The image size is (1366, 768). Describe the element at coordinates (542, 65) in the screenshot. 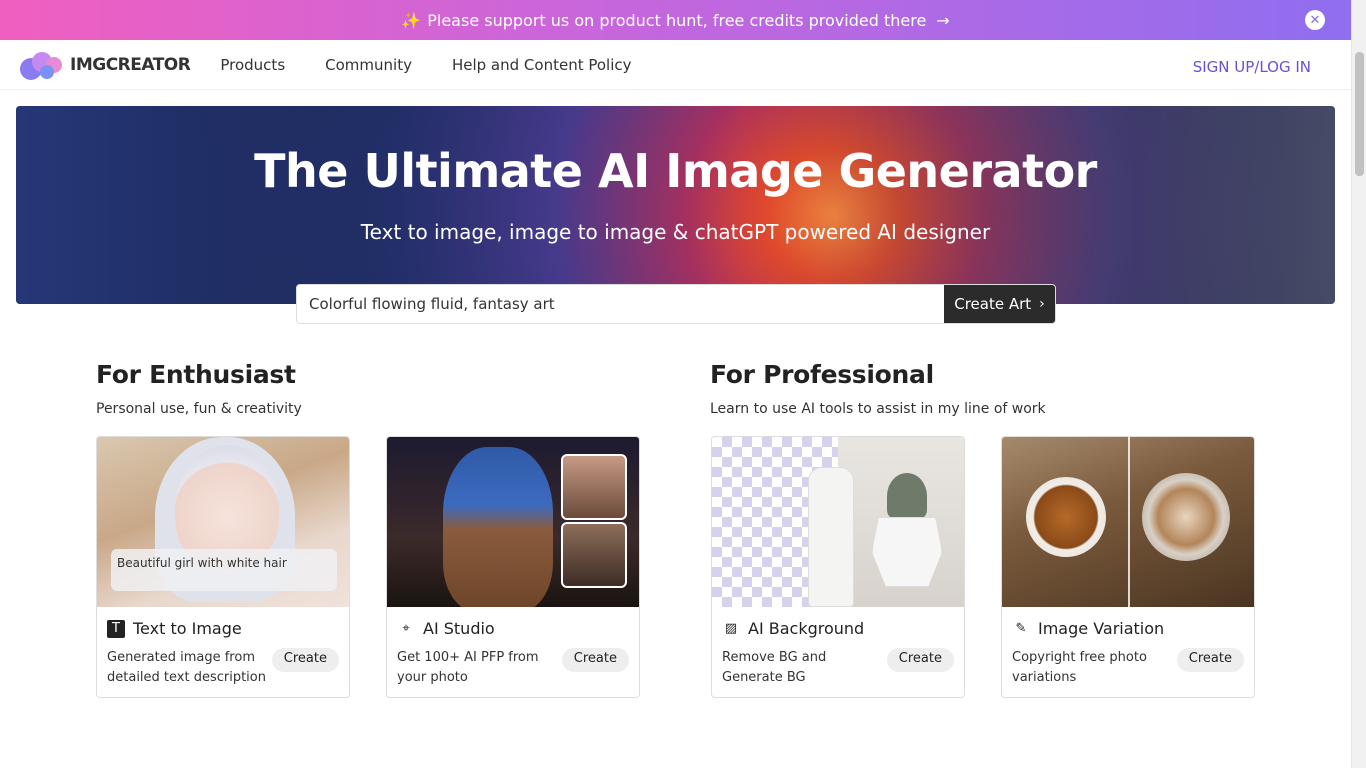

I see `nav-help: Help and Content Policy` at that location.